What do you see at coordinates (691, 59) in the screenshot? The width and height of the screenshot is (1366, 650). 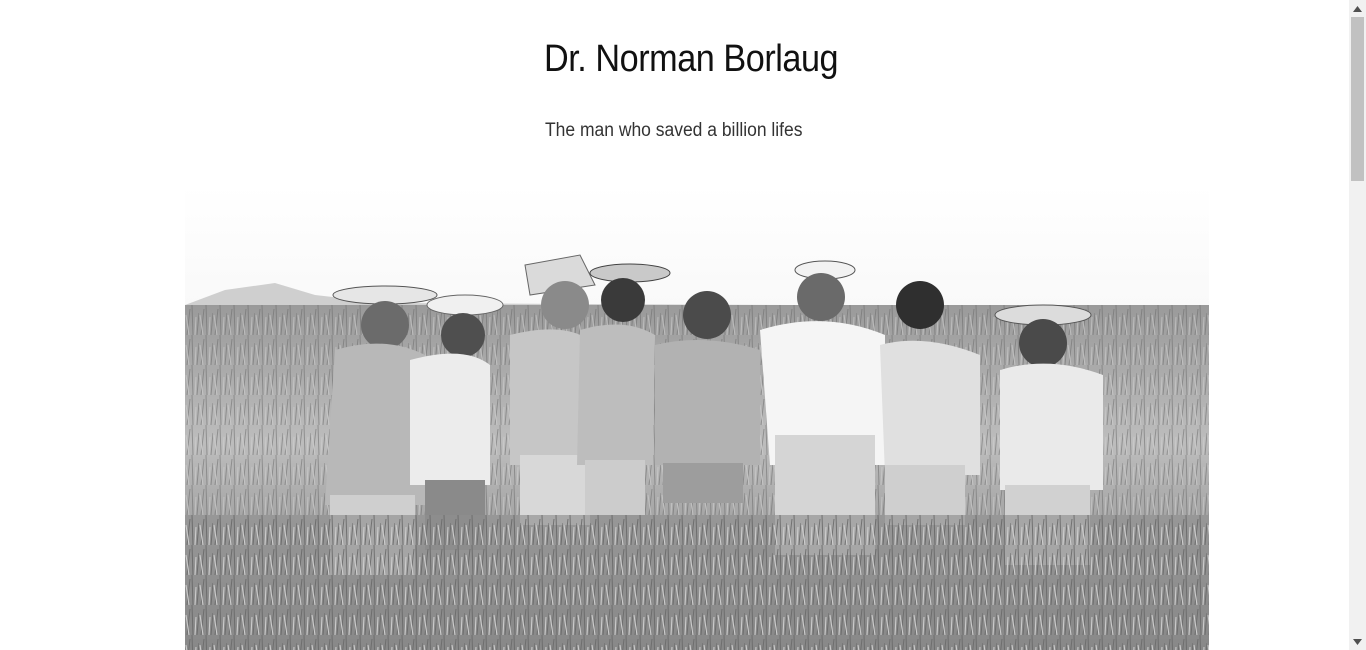 I see `page-title: Dr. Norman Borlaug` at bounding box center [691, 59].